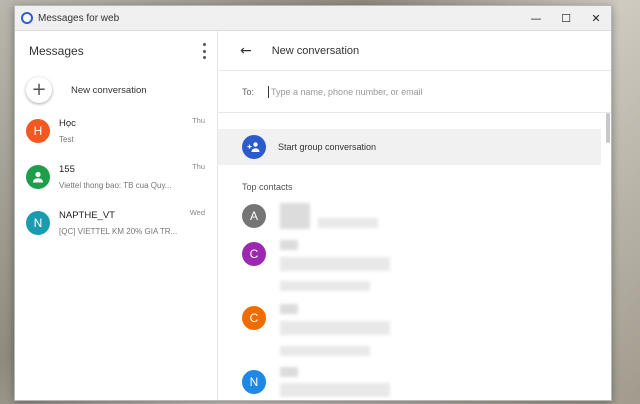 Image resolution: width=640 pixels, height=404 pixels. What do you see at coordinates (116, 51) in the screenshot?
I see `sidebar-header: Messages` at bounding box center [116, 51].